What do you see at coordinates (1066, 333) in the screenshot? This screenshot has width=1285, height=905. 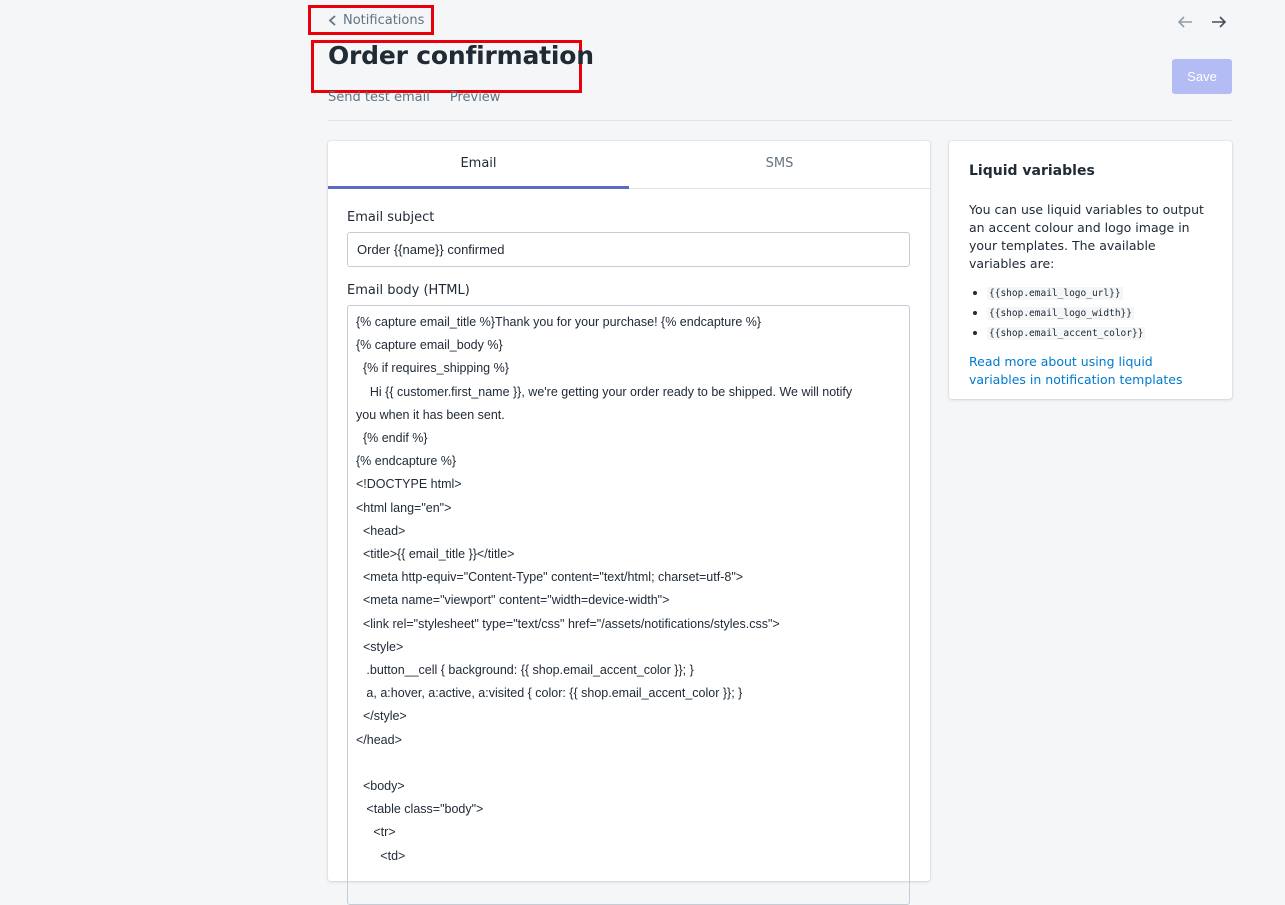 I see `variable-code: {{shop.email_accent_color}}` at bounding box center [1066, 333].